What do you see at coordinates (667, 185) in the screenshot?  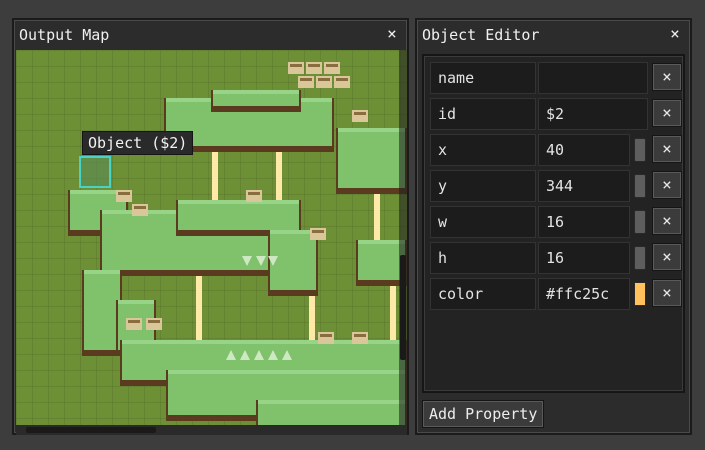 I see `delete-property-y-button: ×` at bounding box center [667, 185].